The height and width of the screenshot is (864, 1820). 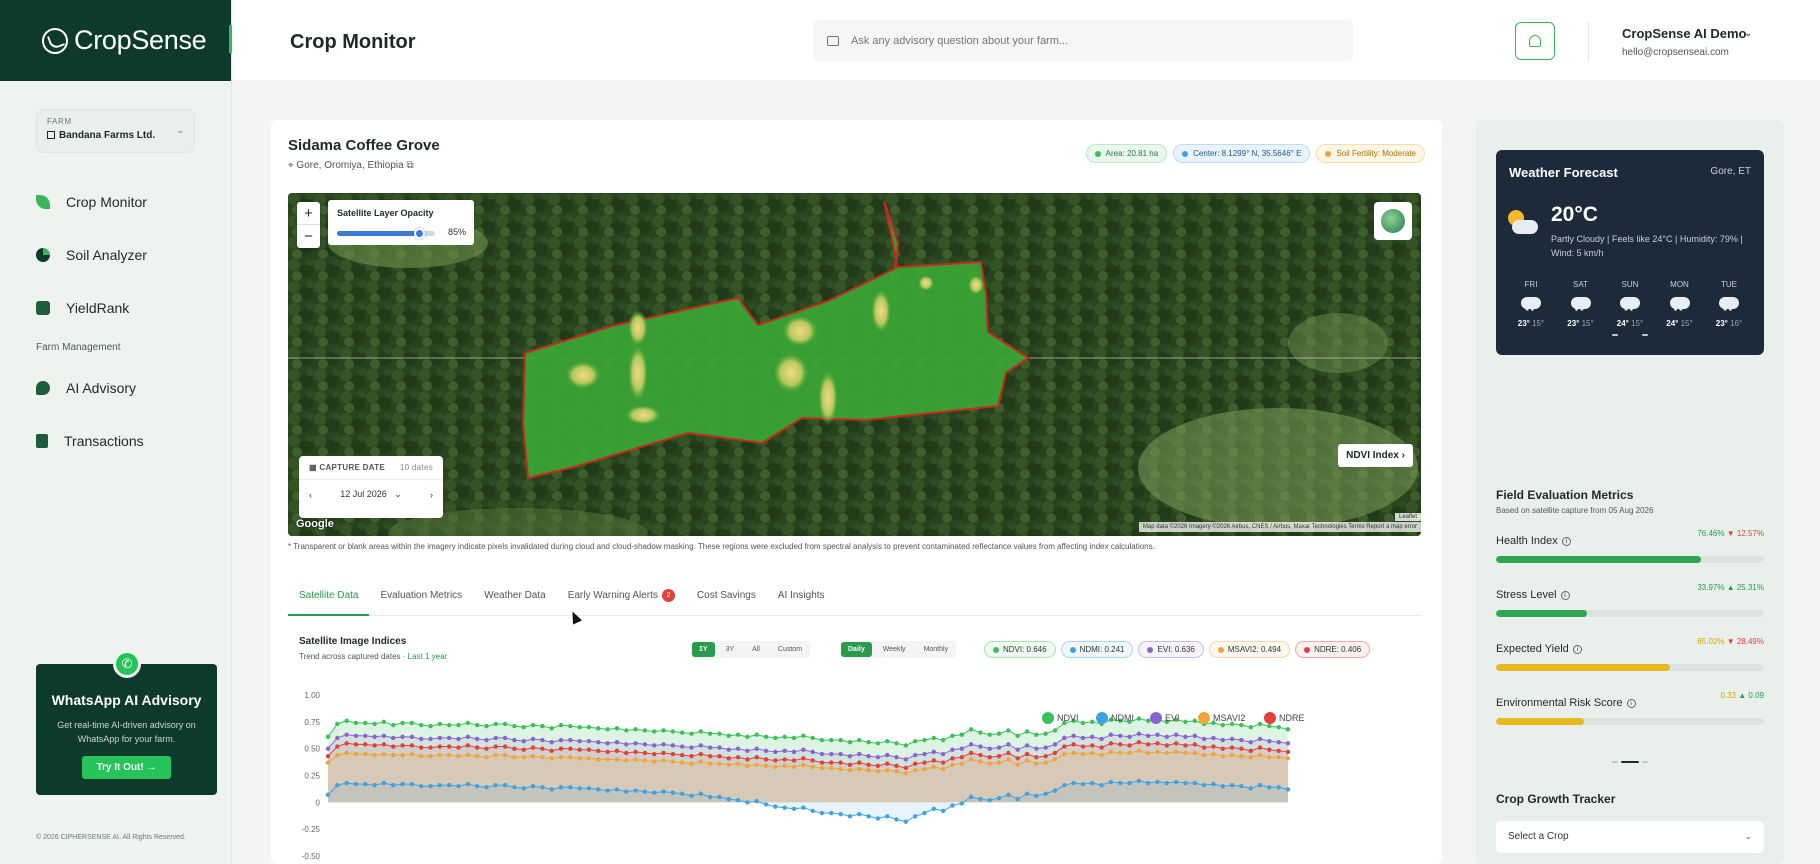 I want to click on carousel-dot, so click(x=1615, y=762).